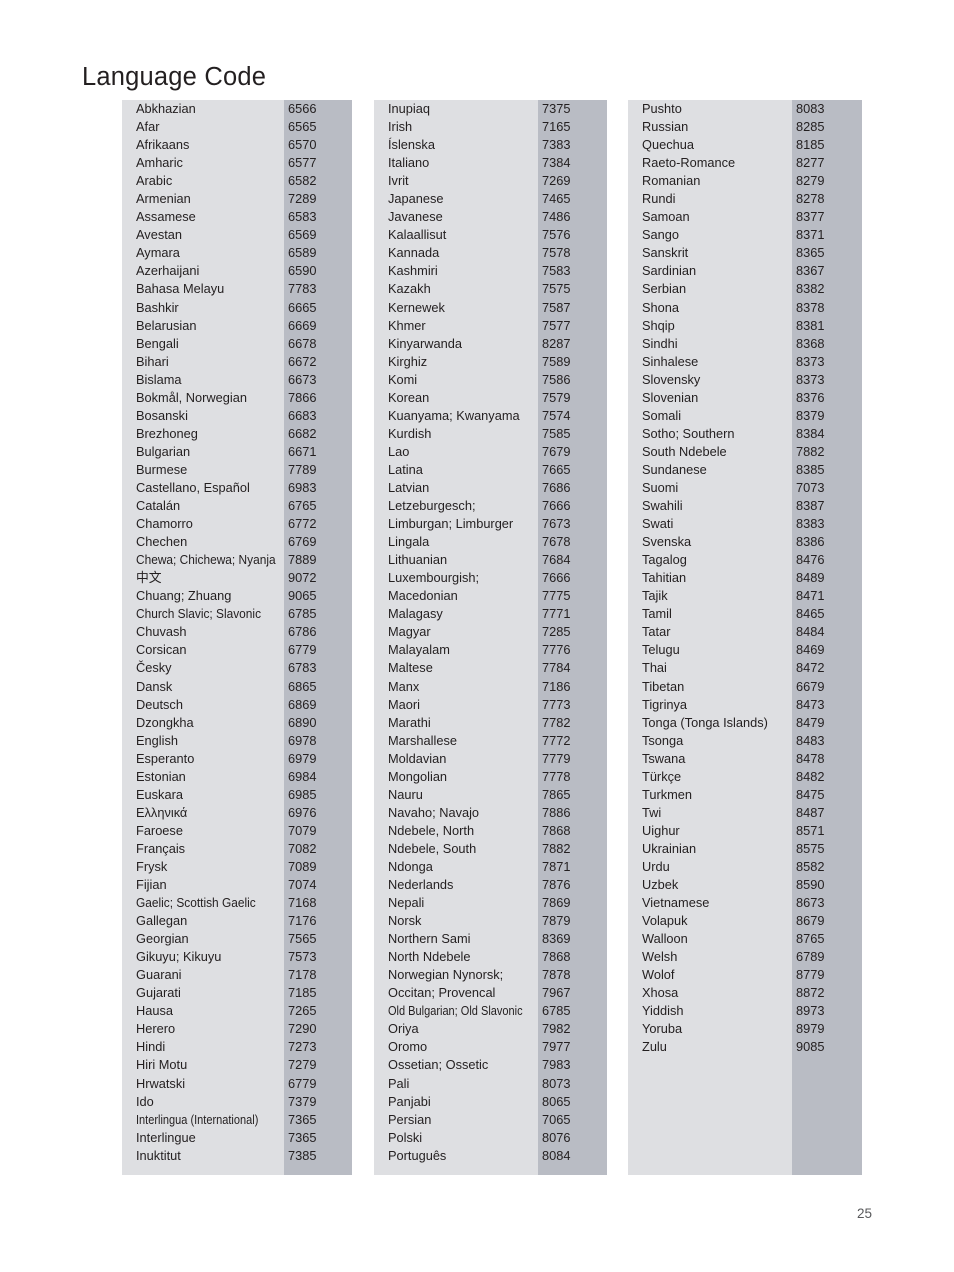  What do you see at coordinates (490, 253) in the screenshot?
I see `language-row: Kannada 7578` at bounding box center [490, 253].